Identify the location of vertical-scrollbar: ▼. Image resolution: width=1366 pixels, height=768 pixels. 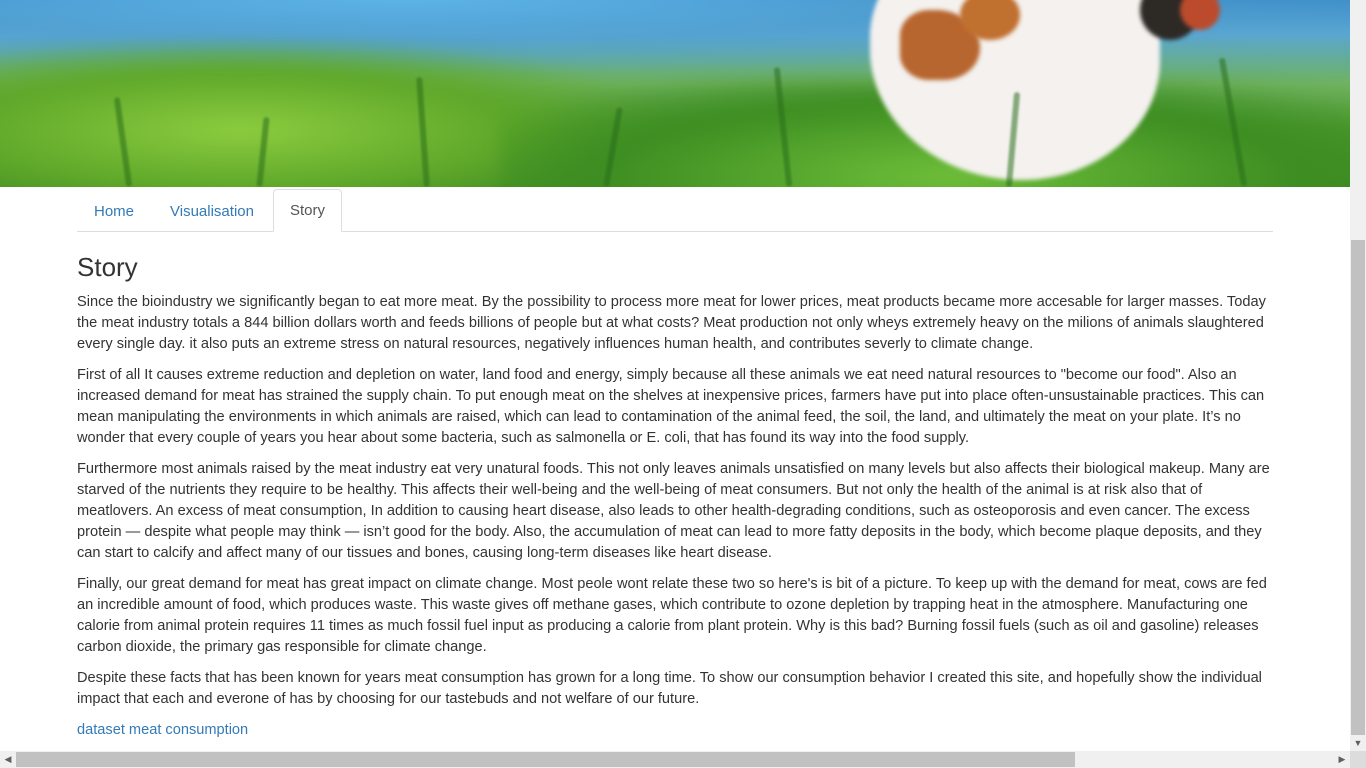
(1358, 375).